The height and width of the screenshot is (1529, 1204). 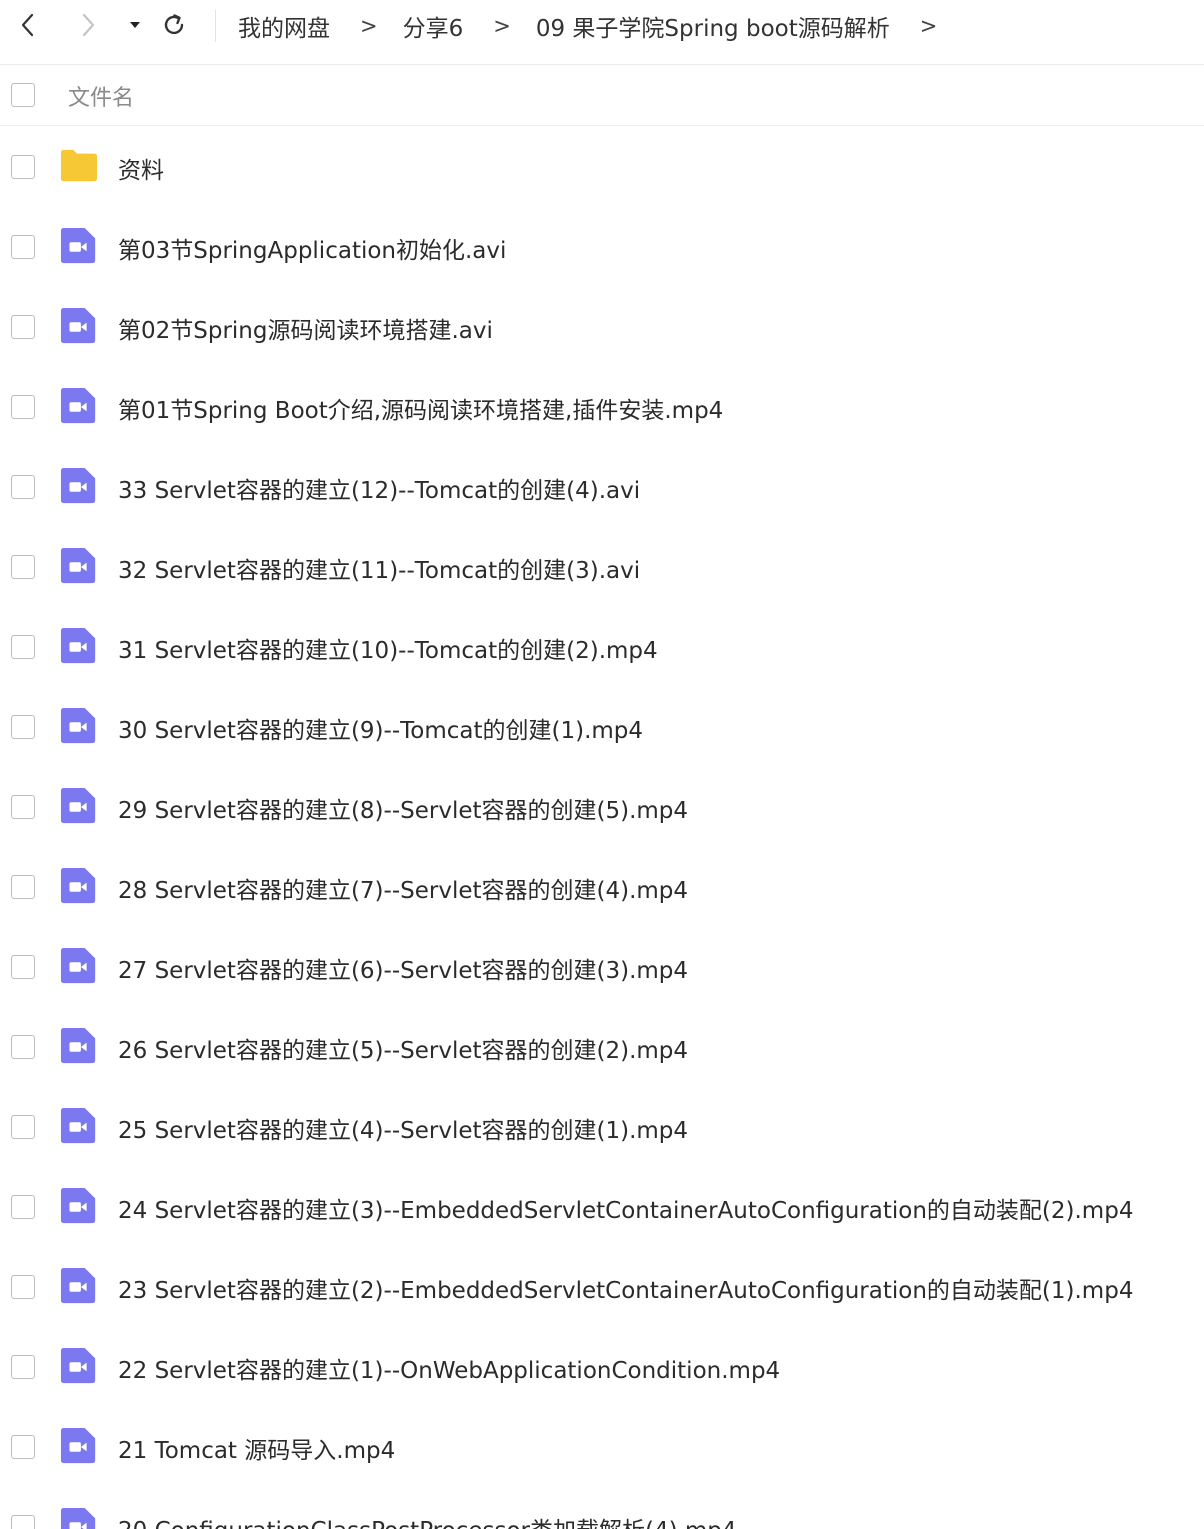 I want to click on file-name: 30 Servlet容器的建立(9)--Tomcat的创建(1).mp4, so click(x=380, y=728).